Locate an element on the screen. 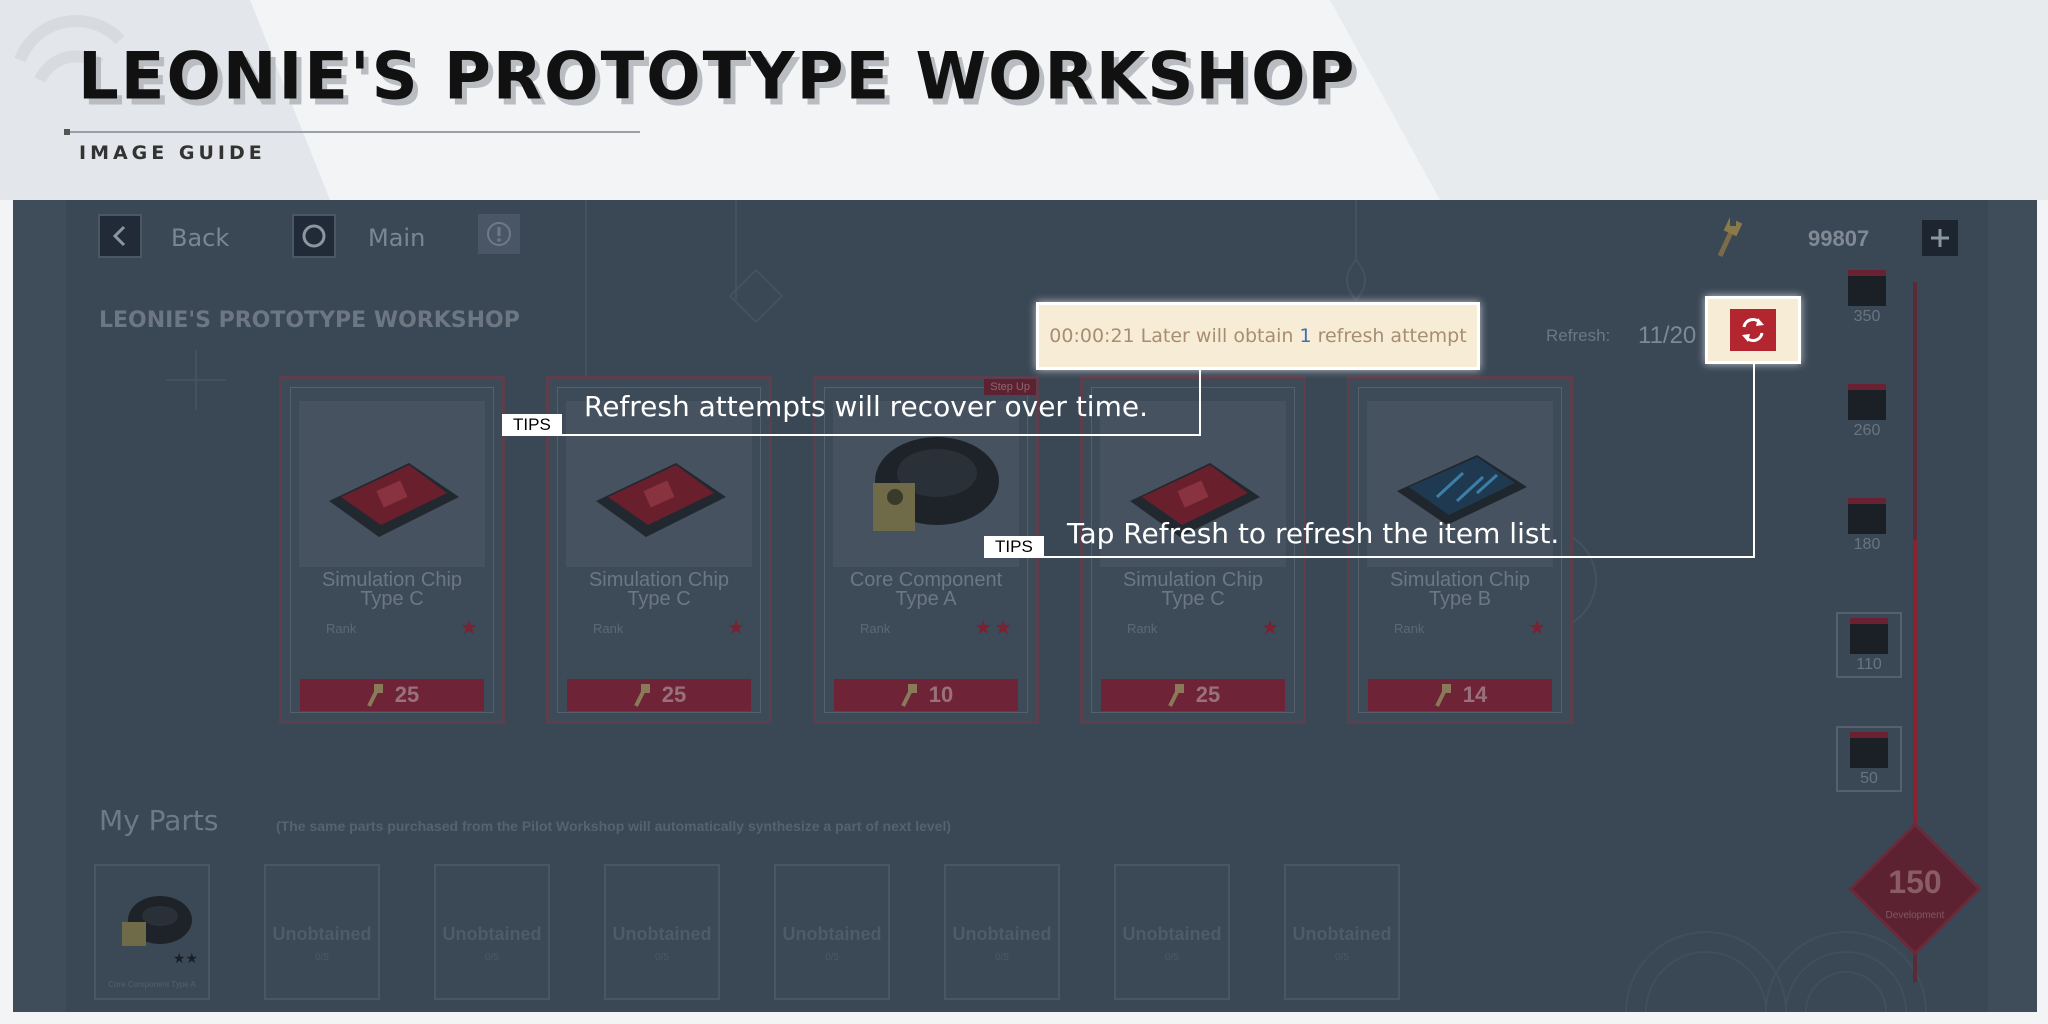 This screenshot has width=2048, height=1024. shop-card: Simulation Chip Type B Rank ★ 14 is located at coordinates (1460, 550).